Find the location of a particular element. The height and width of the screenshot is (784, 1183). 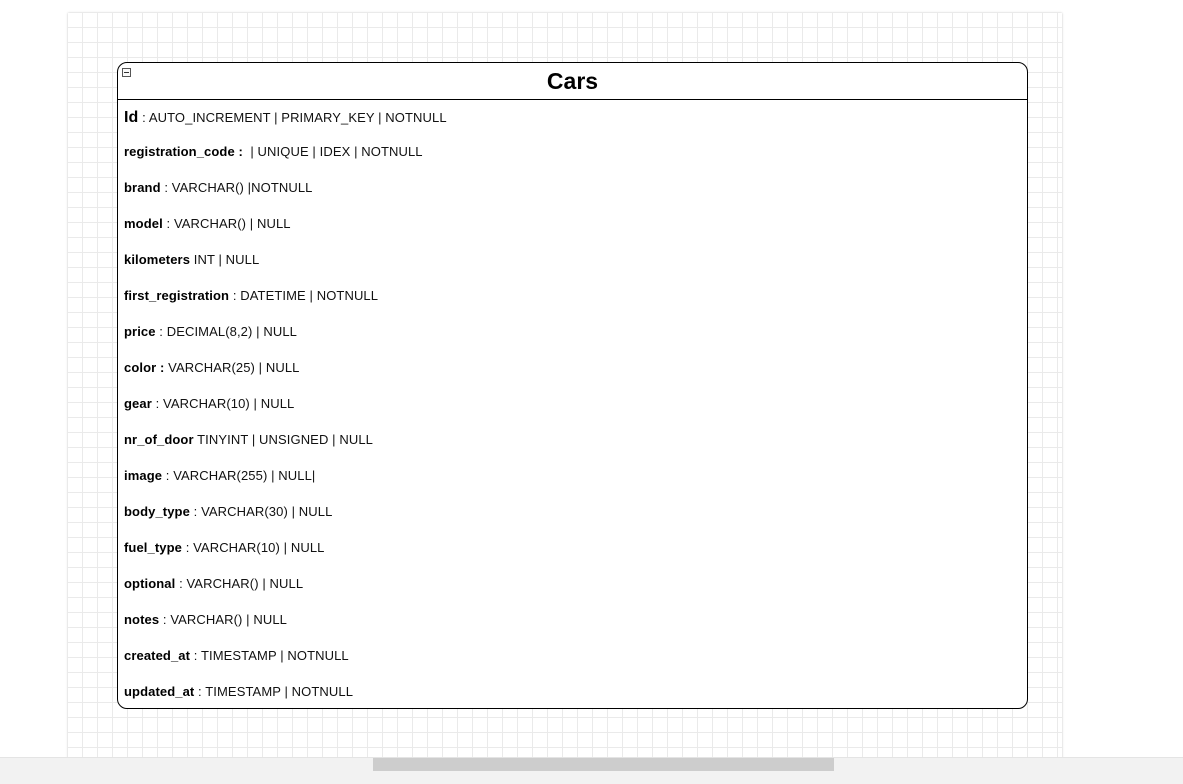

table-header: Cars is located at coordinates (572, 81).